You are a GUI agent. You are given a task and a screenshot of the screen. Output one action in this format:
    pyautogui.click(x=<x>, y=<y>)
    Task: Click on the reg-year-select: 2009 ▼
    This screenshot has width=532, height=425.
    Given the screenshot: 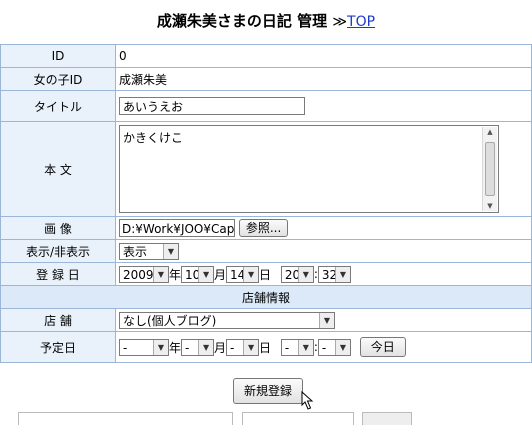 What is the action you would take?
    pyautogui.click(x=144, y=274)
    